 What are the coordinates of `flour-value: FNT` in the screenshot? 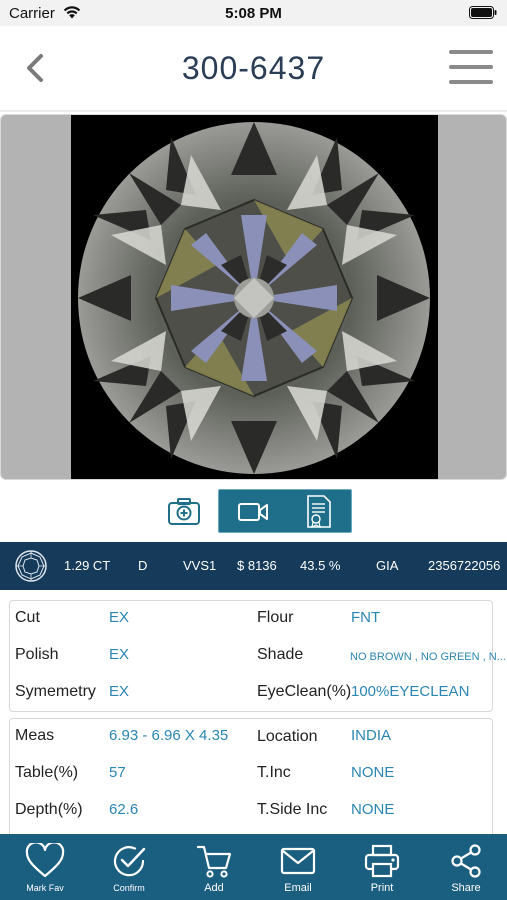 It's located at (366, 617).